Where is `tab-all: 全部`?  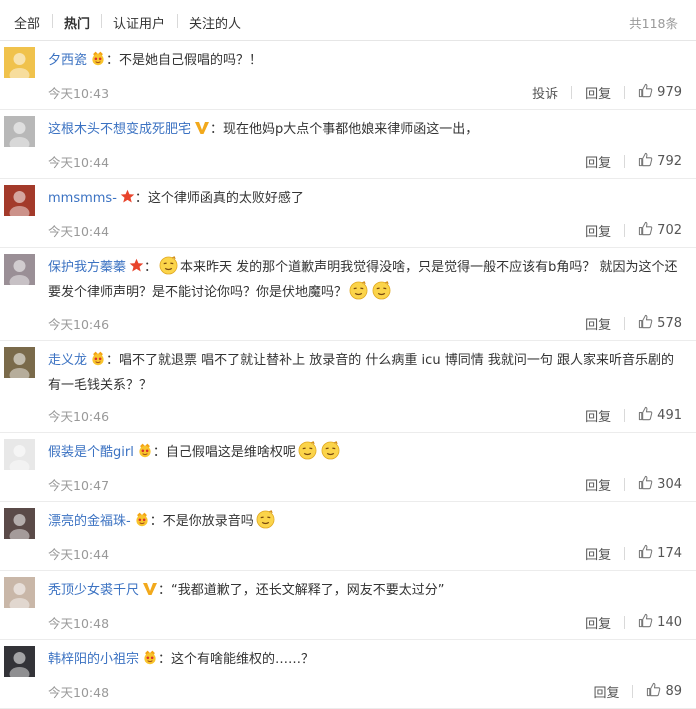 tab-all: 全部 is located at coordinates (27, 22).